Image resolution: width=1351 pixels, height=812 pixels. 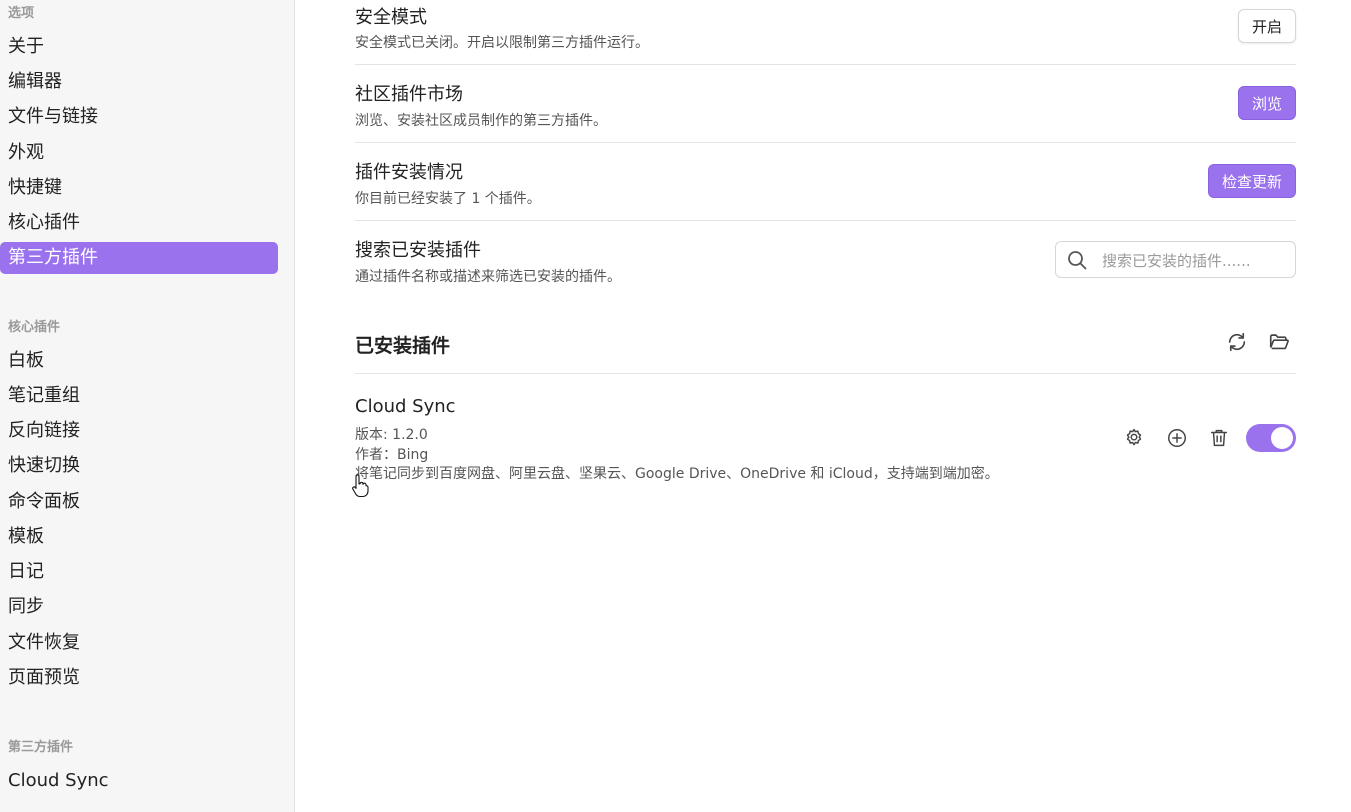 I want to click on folder-open-icon, so click(x=1279, y=342).